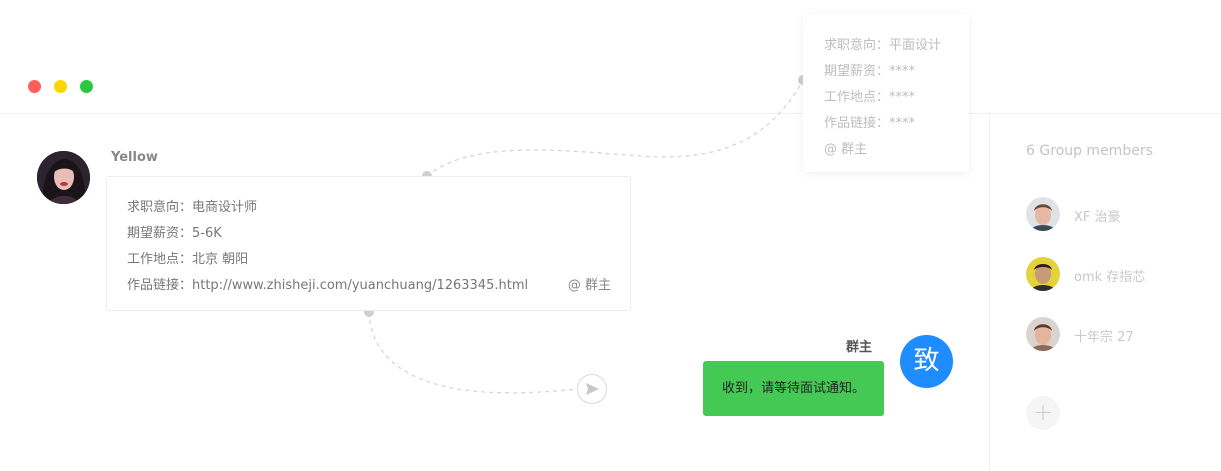 Image resolution: width=1221 pixels, height=471 pixels. Describe the element at coordinates (1109, 275) in the screenshot. I see `member-name: omk 存指芯` at that location.